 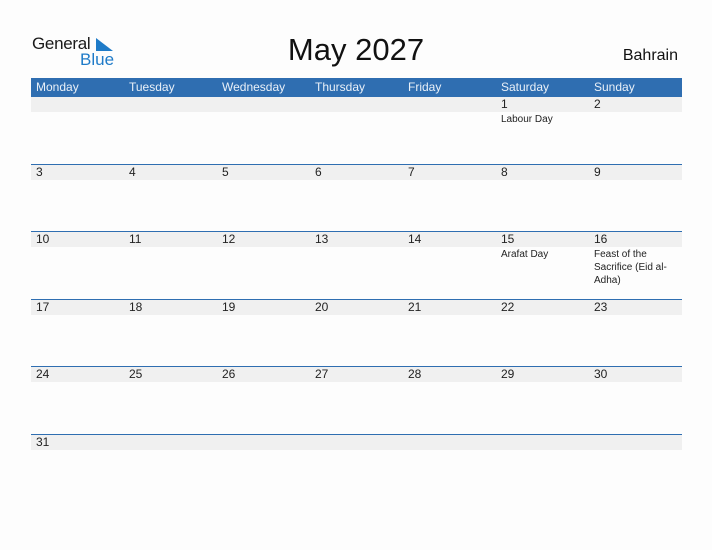 I want to click on day-number: 17, so click(x=43, y=306).